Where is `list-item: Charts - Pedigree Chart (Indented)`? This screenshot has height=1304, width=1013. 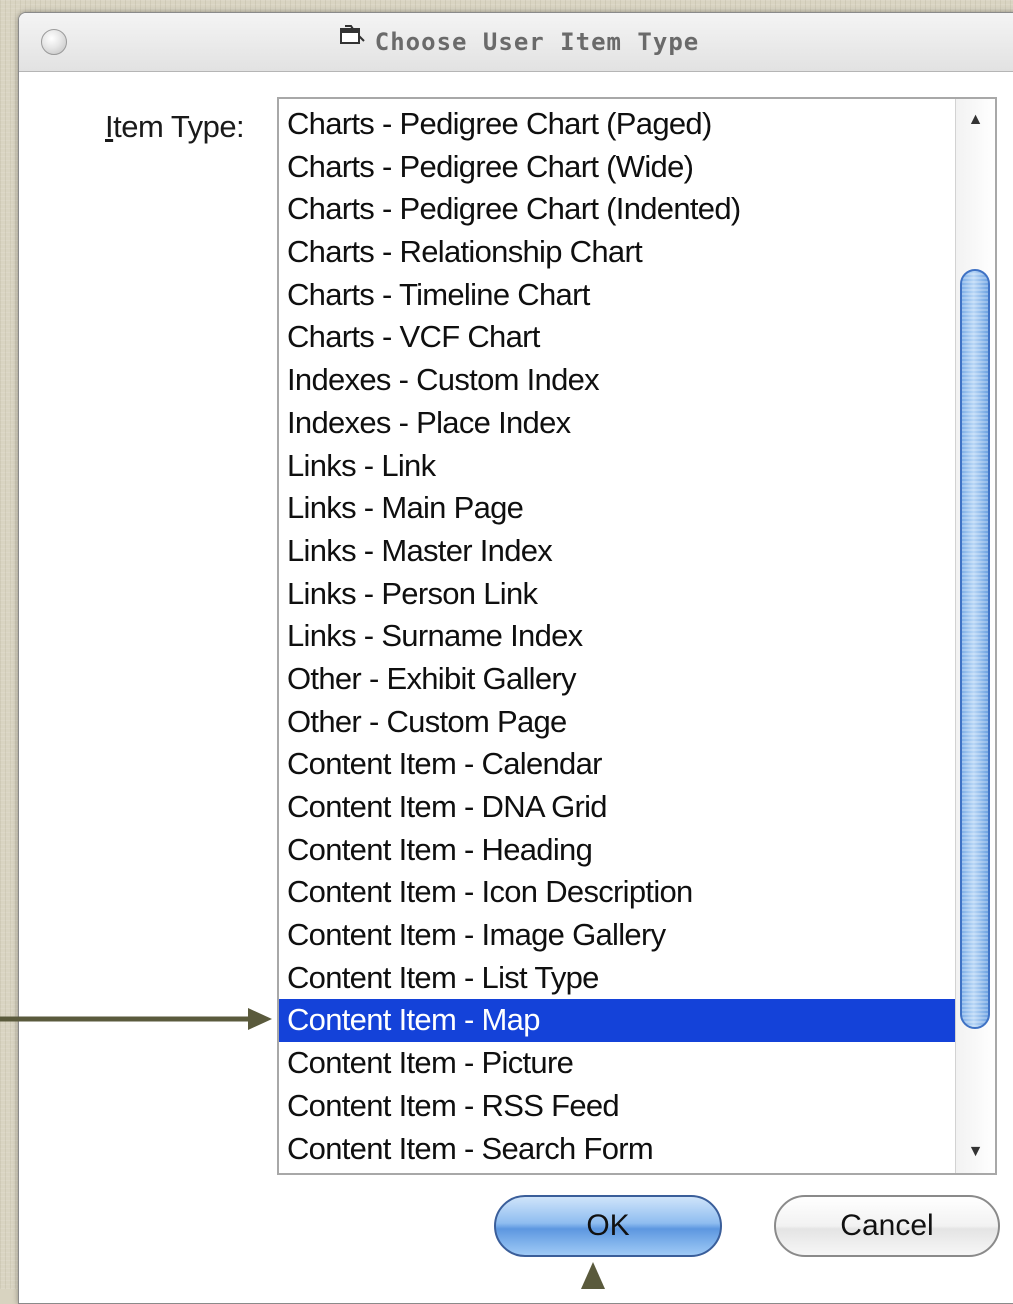
list-item: Charts - Pedigree Chart (Indented) is located at coordinates (617, 209).